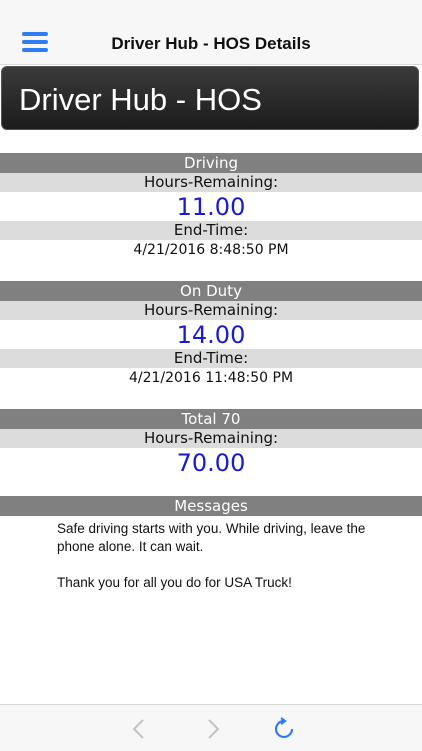 The width and height of the screenshot is (422, 751). What do you see at coordinates (211, 163) in the screenshot?
I see `section-driving-header: Driving` at bounding box center [211, 163].